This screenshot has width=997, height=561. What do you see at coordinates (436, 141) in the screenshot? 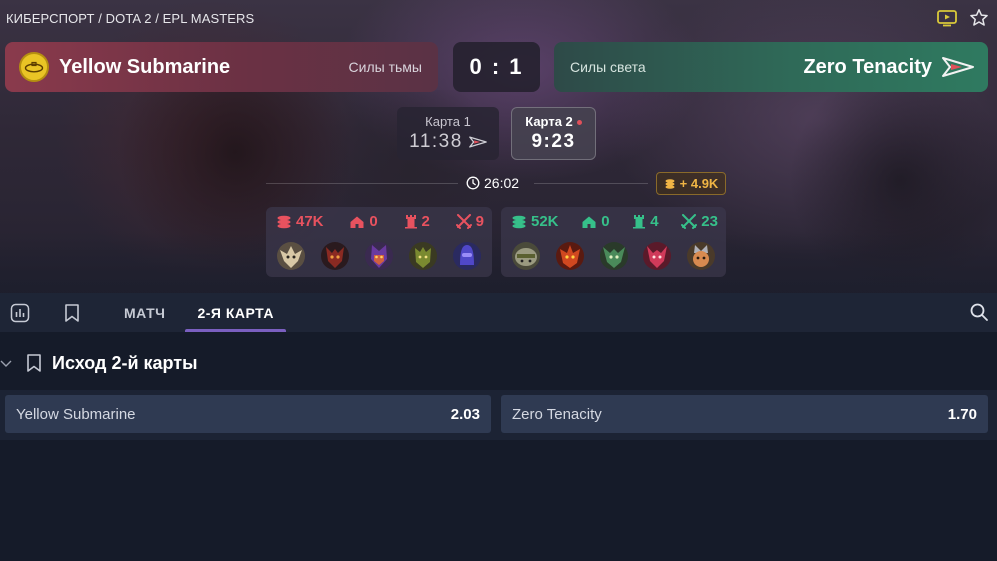
I see `map1-duration: 11:38` at bounding box center [436, 141].